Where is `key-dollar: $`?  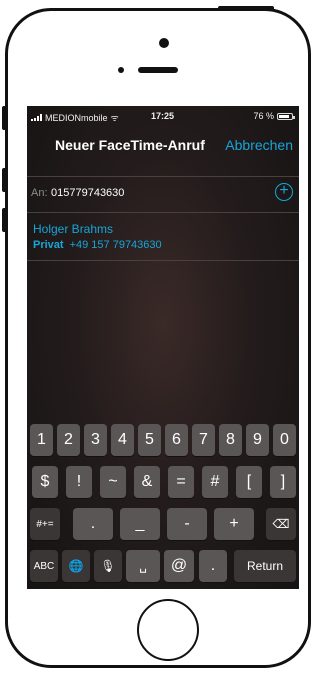 key-dollar: $ is located at coordinates (45, 482).